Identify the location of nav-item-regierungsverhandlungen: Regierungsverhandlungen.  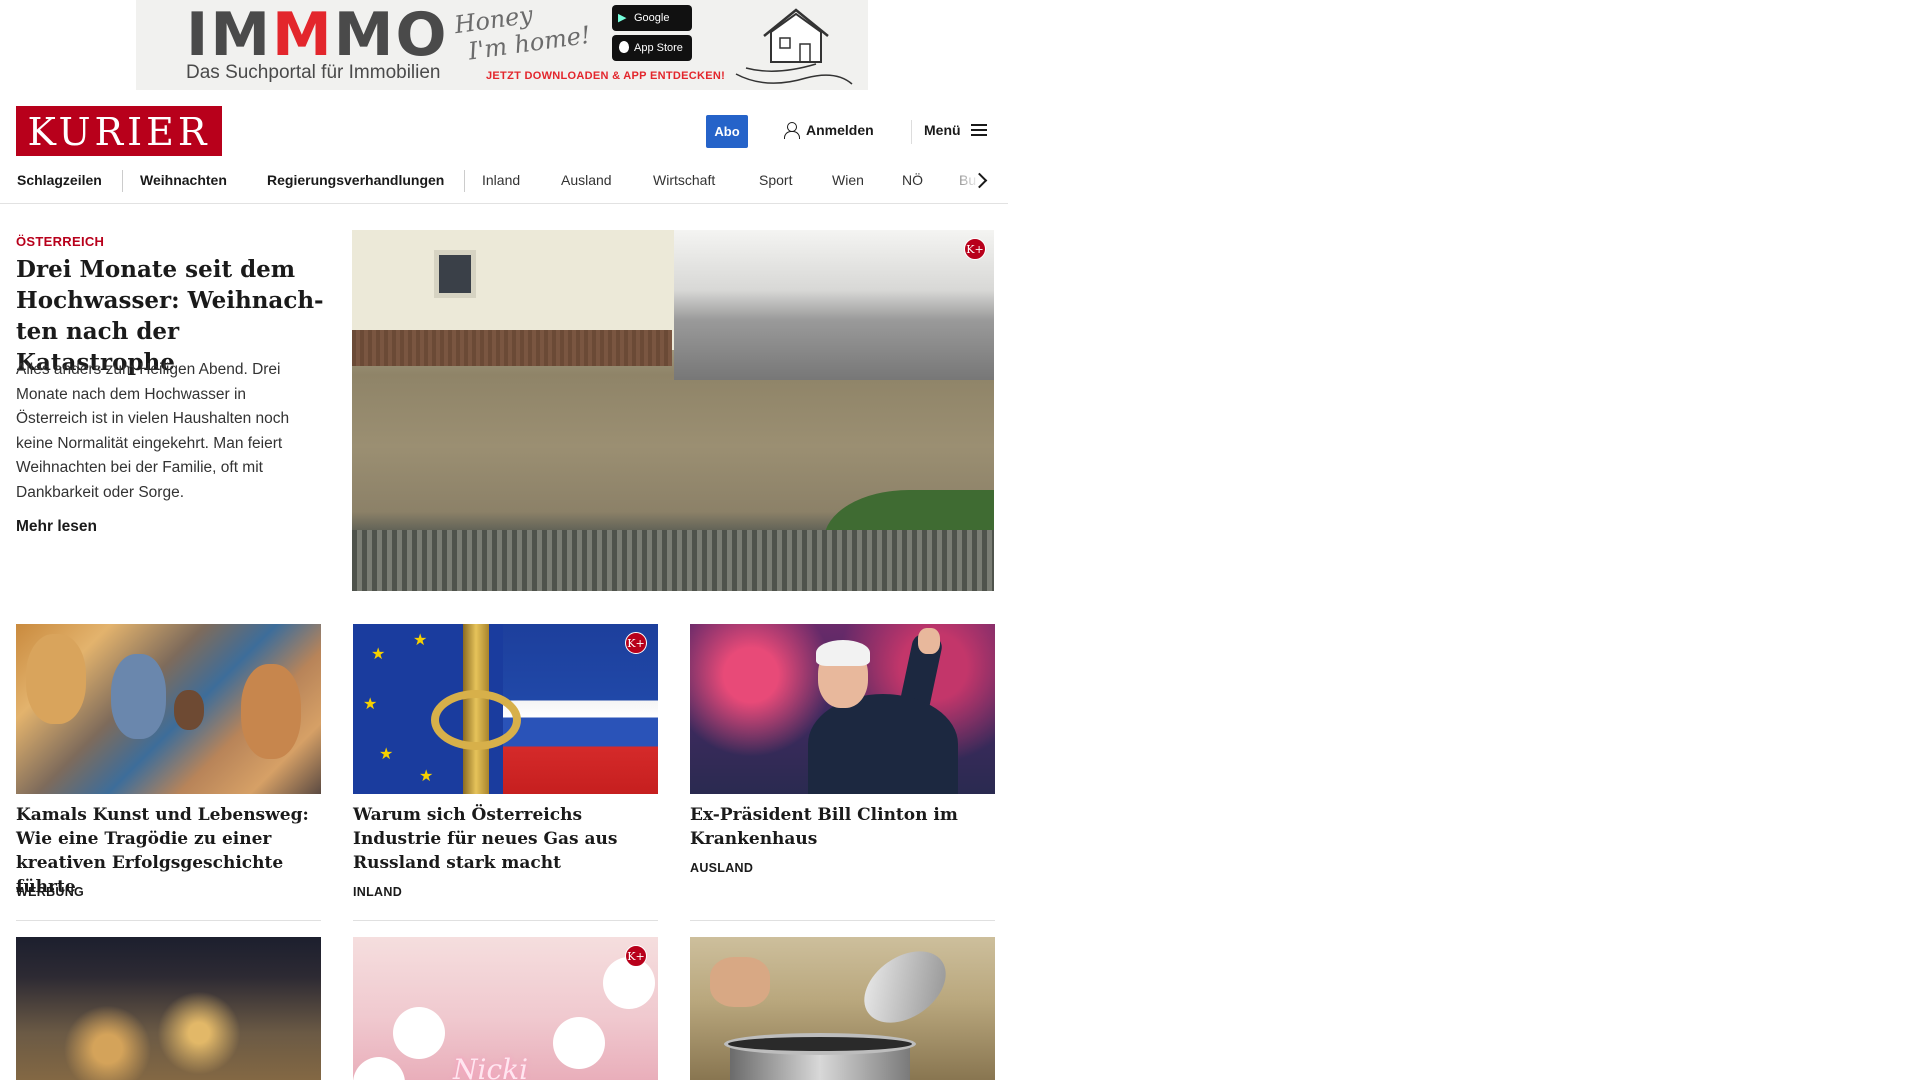
(355, 182).